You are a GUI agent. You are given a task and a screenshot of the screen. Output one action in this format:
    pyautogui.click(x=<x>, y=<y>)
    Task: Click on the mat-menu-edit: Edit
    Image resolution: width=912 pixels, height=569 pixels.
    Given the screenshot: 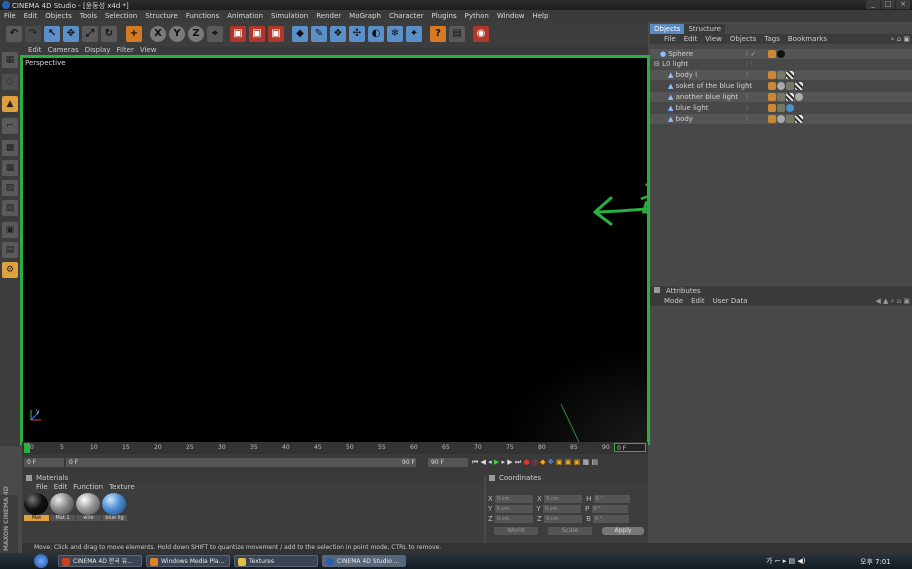 What is the action you would take?
    pyautogui.click(x=64, y=487)
    